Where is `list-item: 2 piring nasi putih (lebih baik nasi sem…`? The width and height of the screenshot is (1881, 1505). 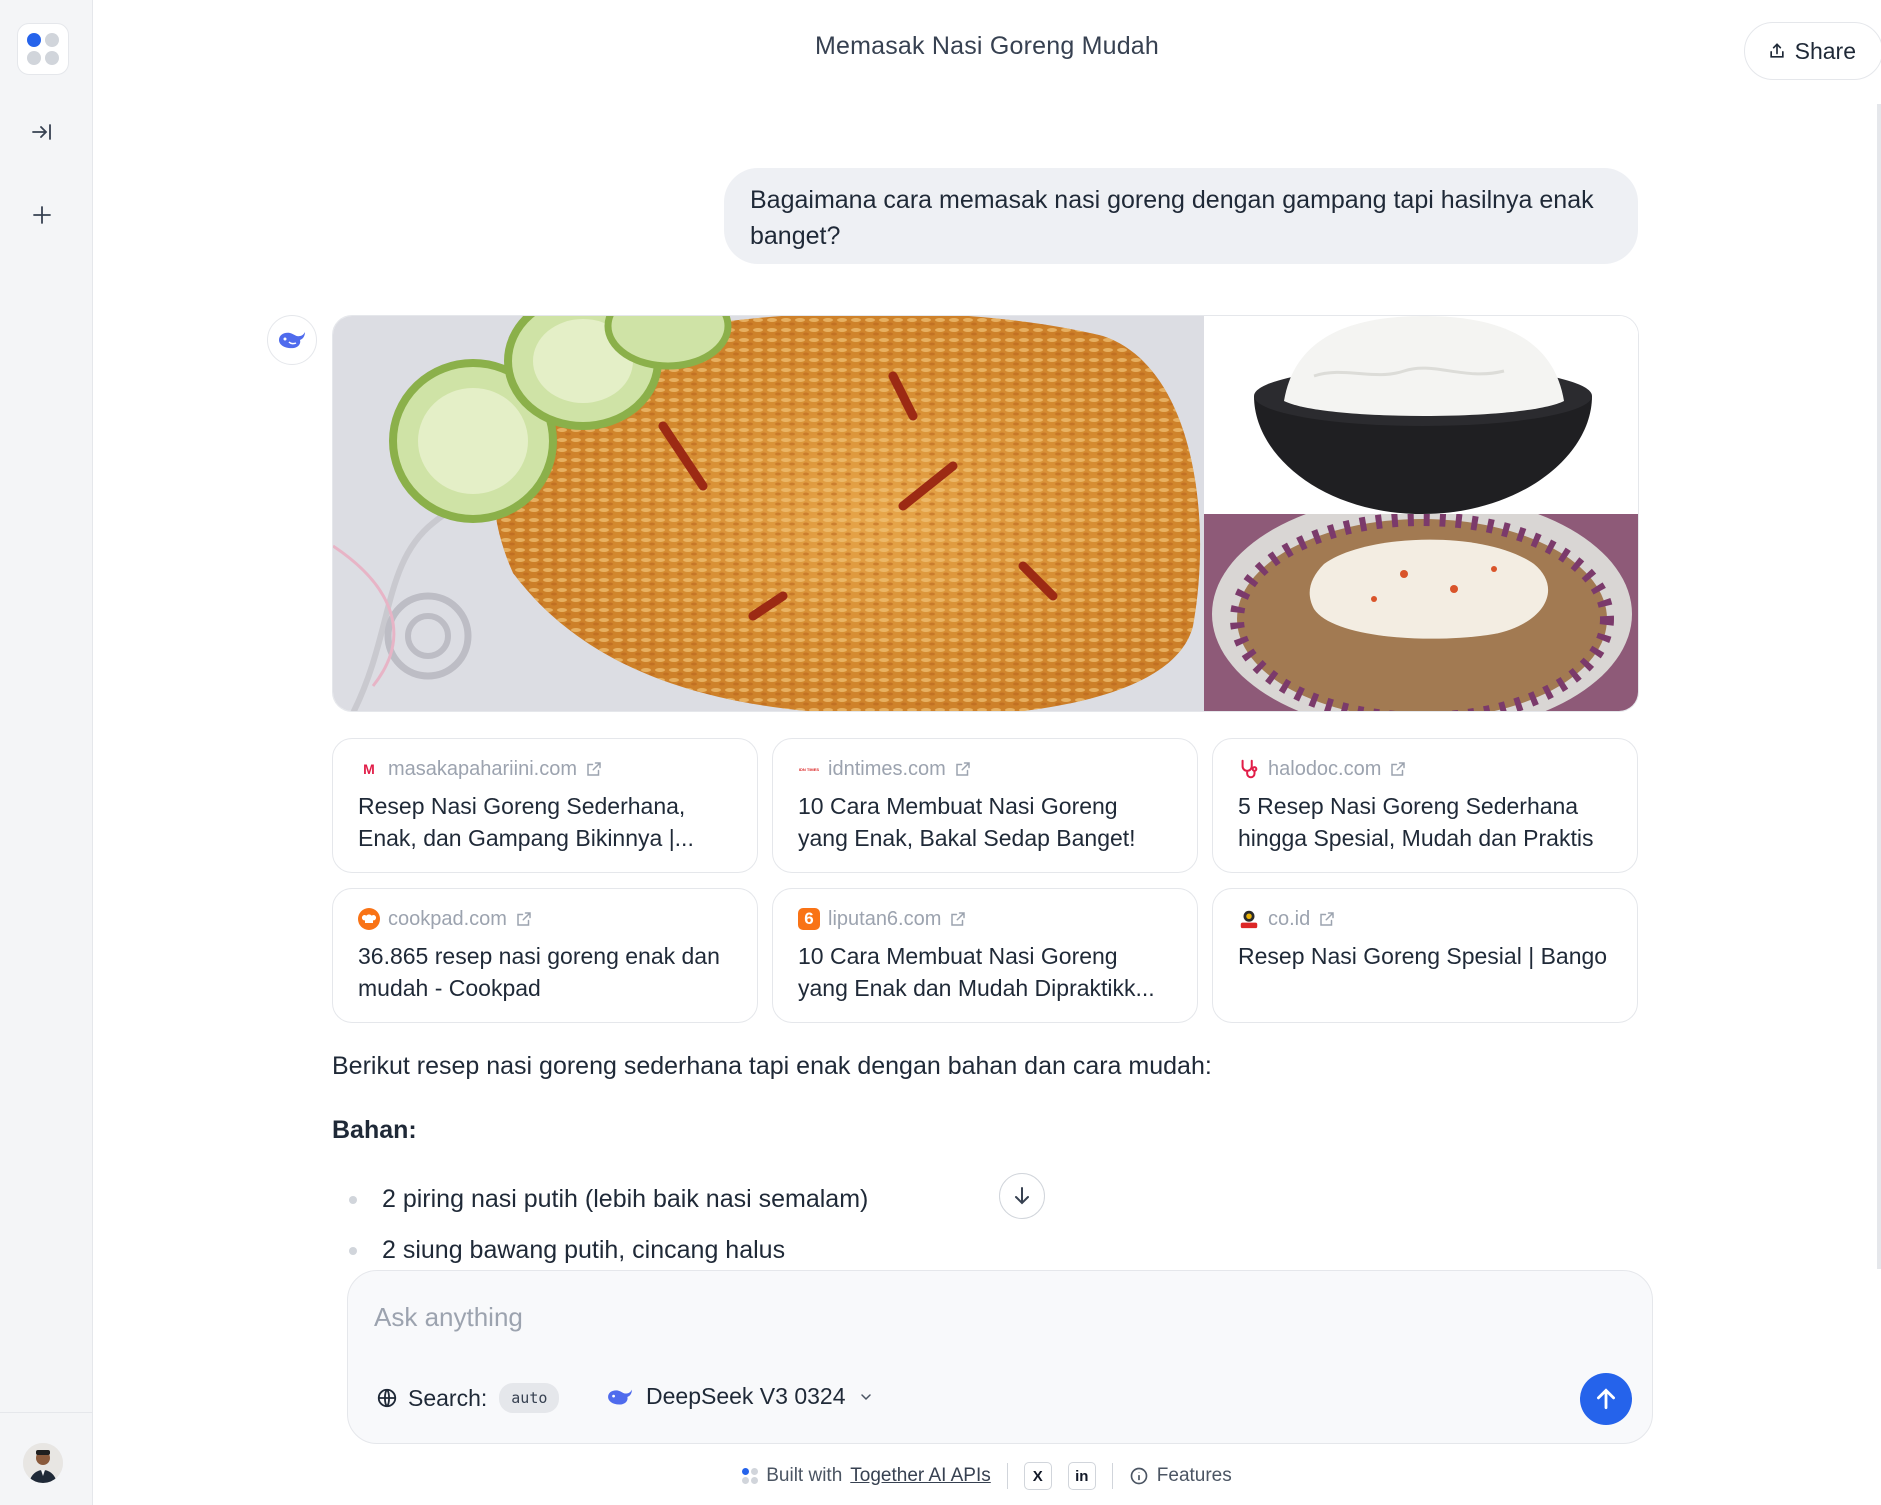
list-item: 2 piring nasi putih (lebih baik nasi sem… is located at coordinates (600, 1206).